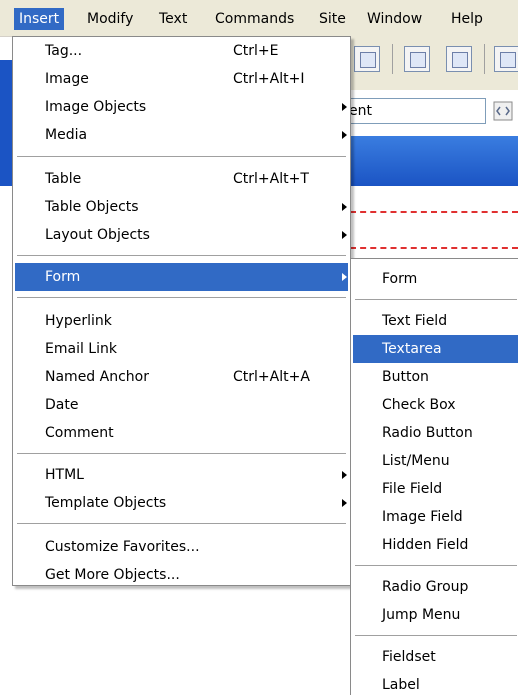  I want to click on menu-item-hyperlink: Hyperlink, so click(181, 321).